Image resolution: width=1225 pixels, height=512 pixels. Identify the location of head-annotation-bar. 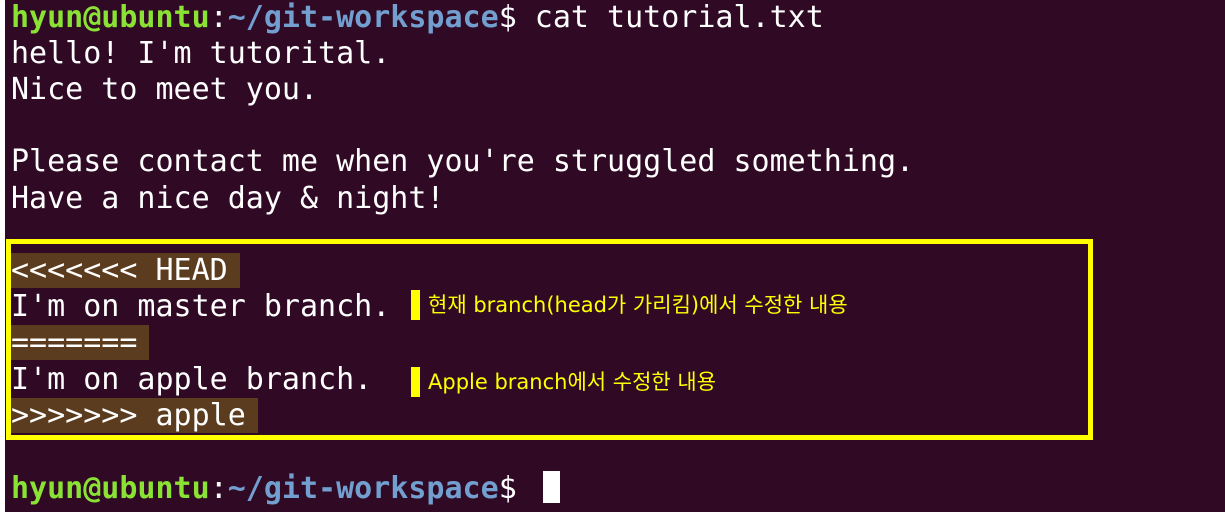
(415, 305).